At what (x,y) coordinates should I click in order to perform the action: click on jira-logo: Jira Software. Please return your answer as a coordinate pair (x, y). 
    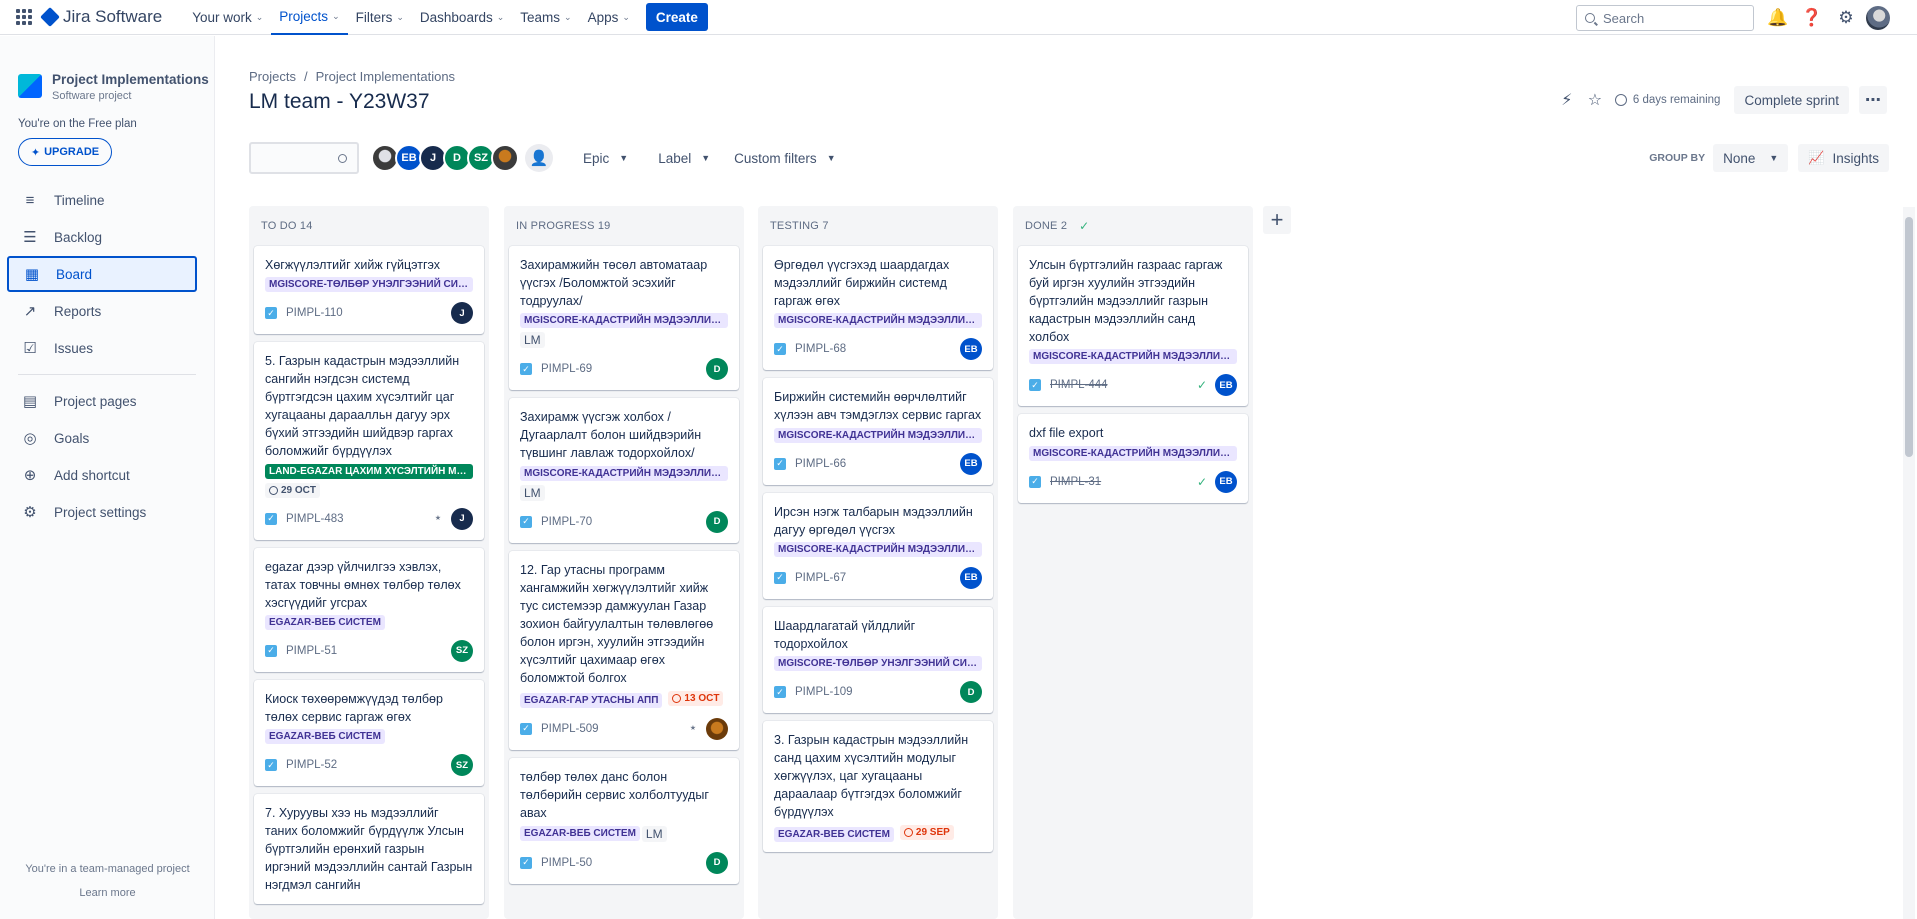
    Looking at the image, I should click on (101, 17).